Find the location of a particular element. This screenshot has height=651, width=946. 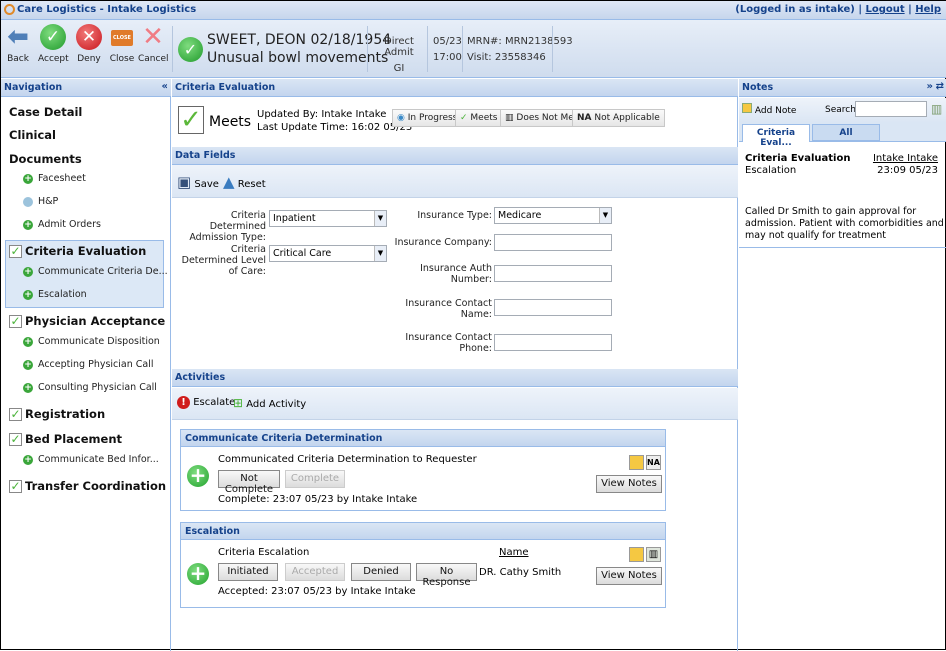

nav-communicate-disposition: + Communicate Disposition is located at coordinates (91, 341).